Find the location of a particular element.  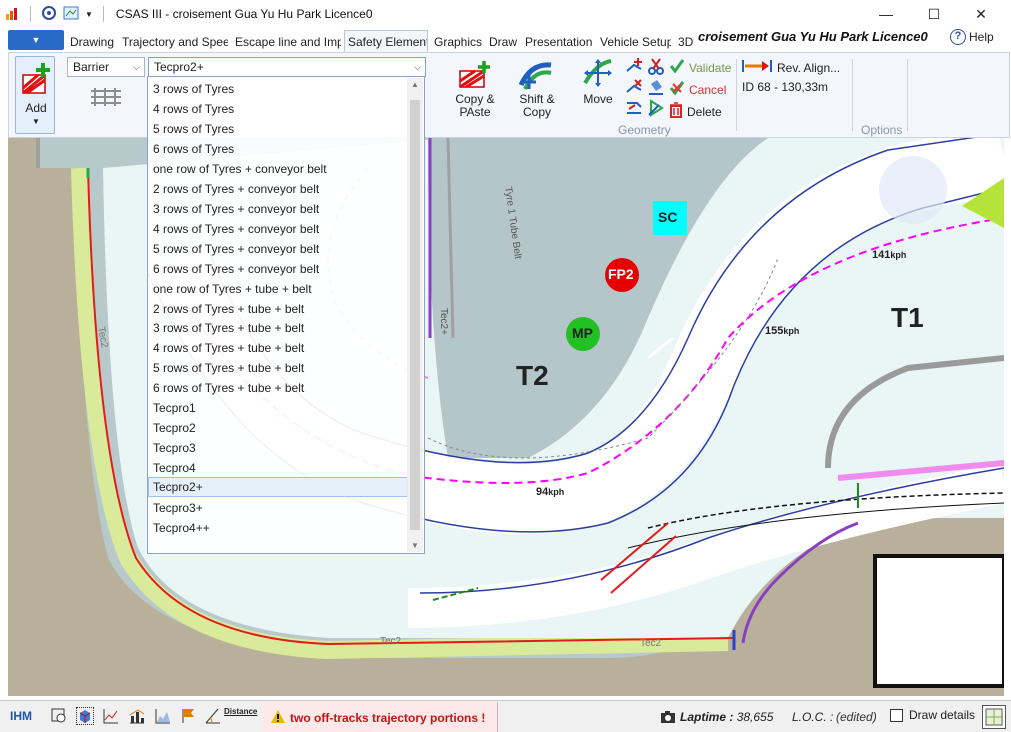

cut-scissors-icon is located at coordinates (656, 67).